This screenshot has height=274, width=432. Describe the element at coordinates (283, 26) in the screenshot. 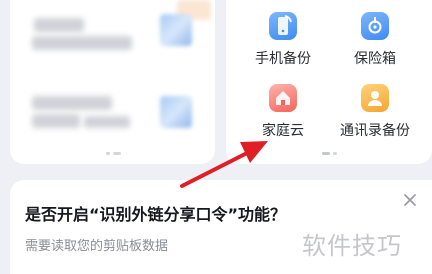

I see `phone-backup-icon` at that location.